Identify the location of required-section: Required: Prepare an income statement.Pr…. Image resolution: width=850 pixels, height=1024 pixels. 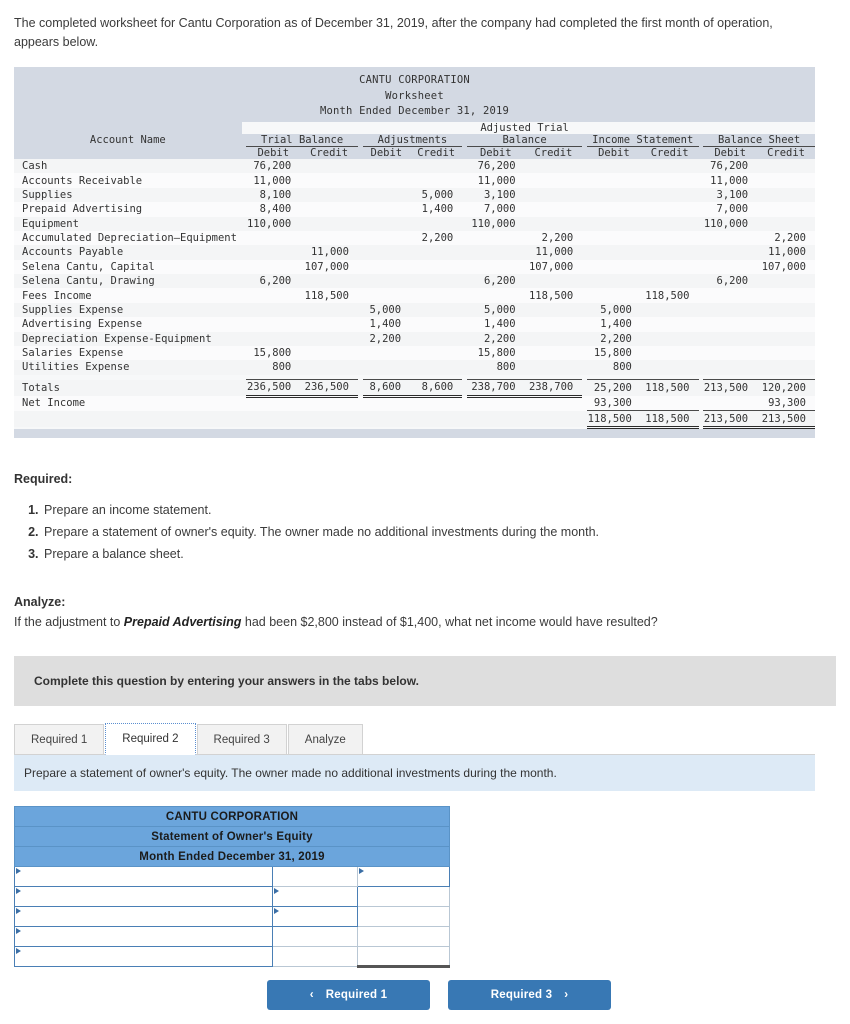
(425, 502).